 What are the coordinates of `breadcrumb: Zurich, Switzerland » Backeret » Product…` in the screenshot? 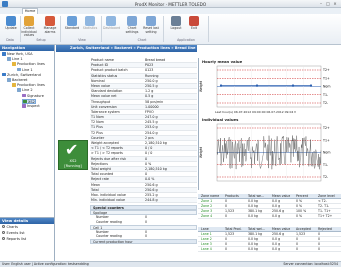 It's located at (126, 51).